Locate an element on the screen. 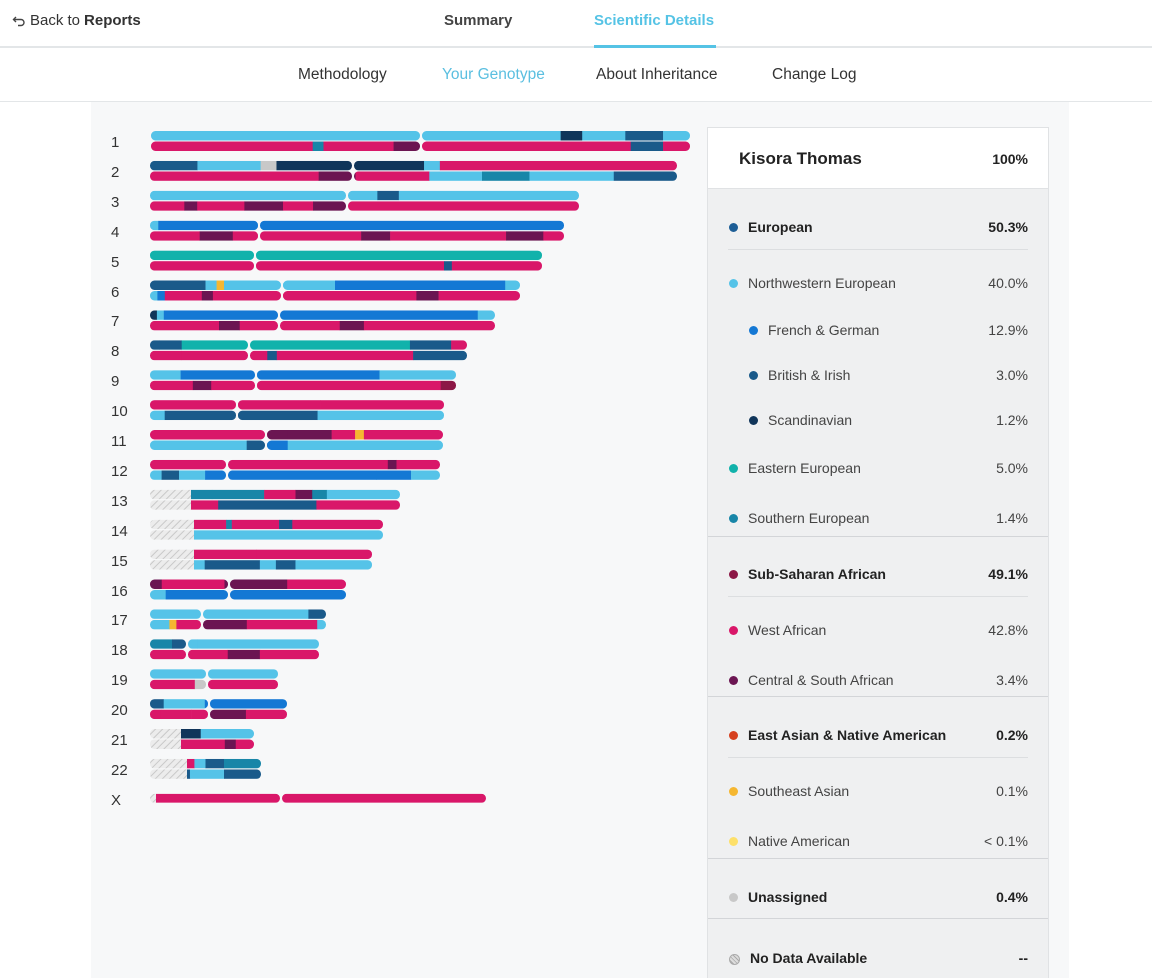 The width and height of the screenshot is (1152, 978). legend-percent: 0.4% is located at coordinates (1012, 897).